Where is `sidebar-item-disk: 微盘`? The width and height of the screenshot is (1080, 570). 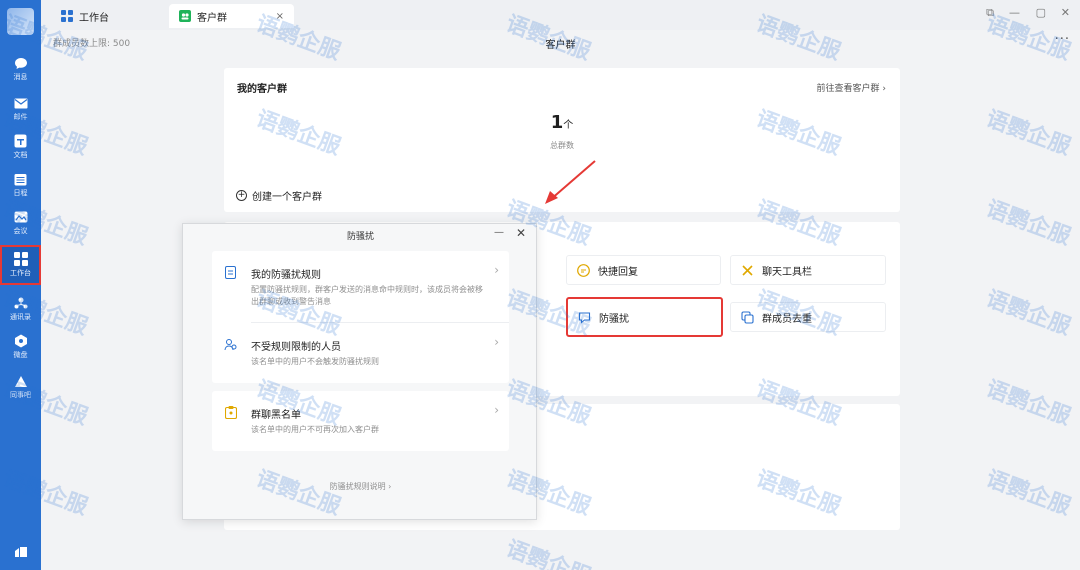
sidebar-item-disk: 微盘 is located at coordinates (20, 347).